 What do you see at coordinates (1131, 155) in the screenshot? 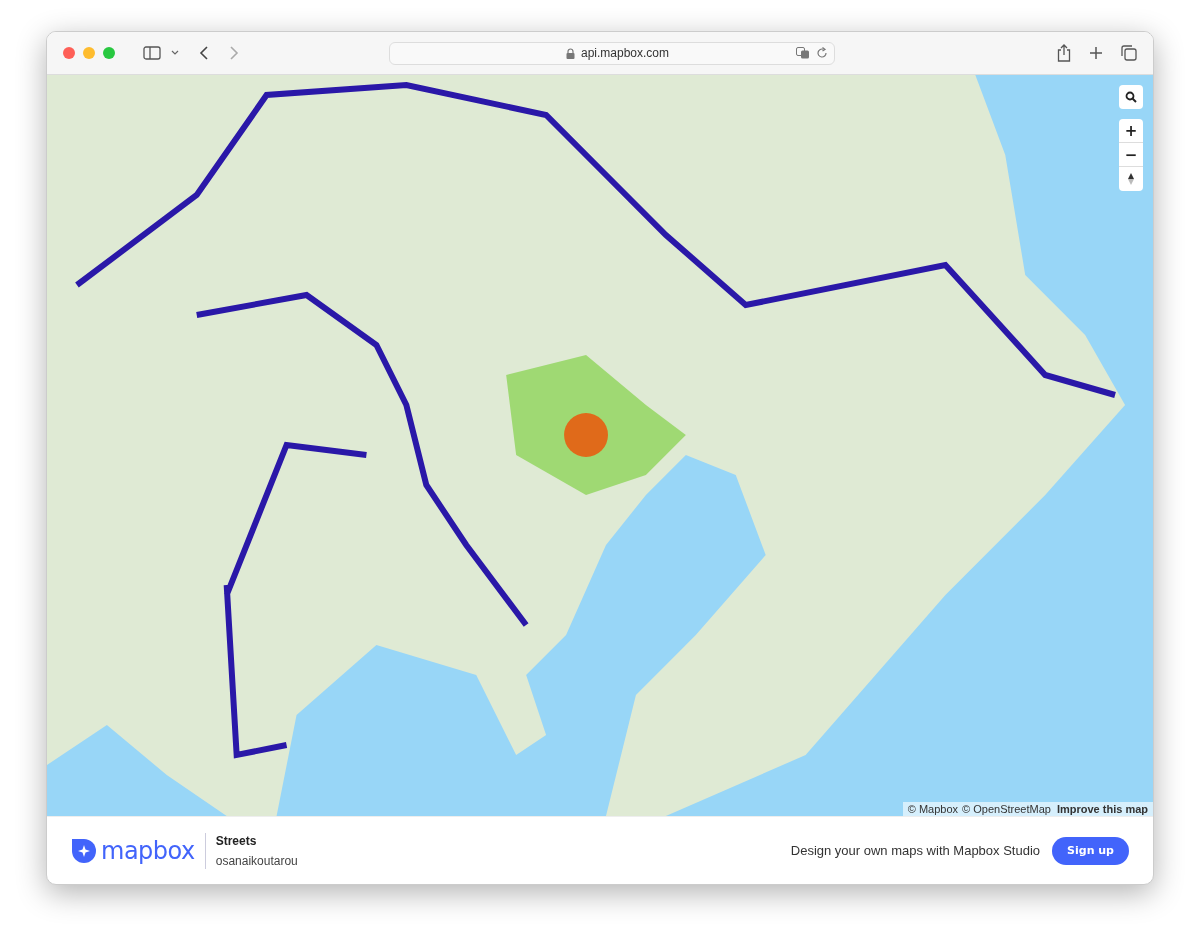
I see `zoom-out-button: −` at bounding box center [1131, 155].